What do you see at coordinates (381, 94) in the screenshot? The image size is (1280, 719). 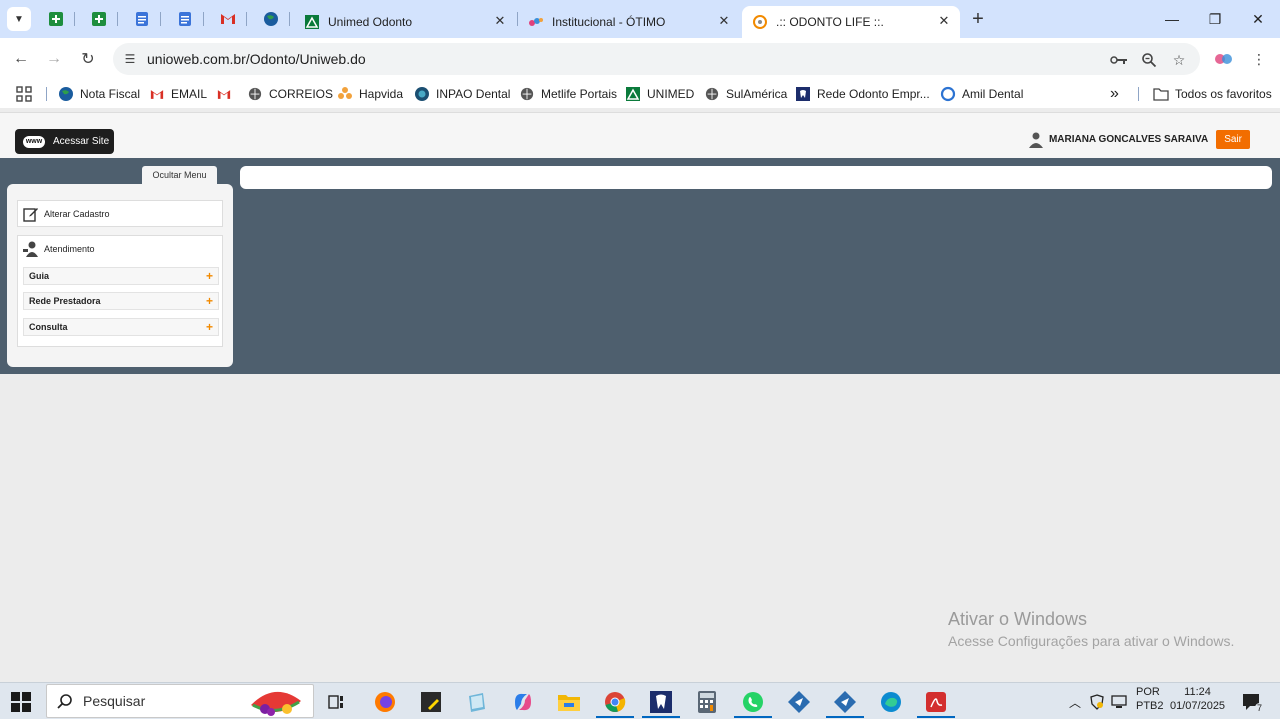 I see `bookmark-label: Hapvida` at bounding box center [381, 94].